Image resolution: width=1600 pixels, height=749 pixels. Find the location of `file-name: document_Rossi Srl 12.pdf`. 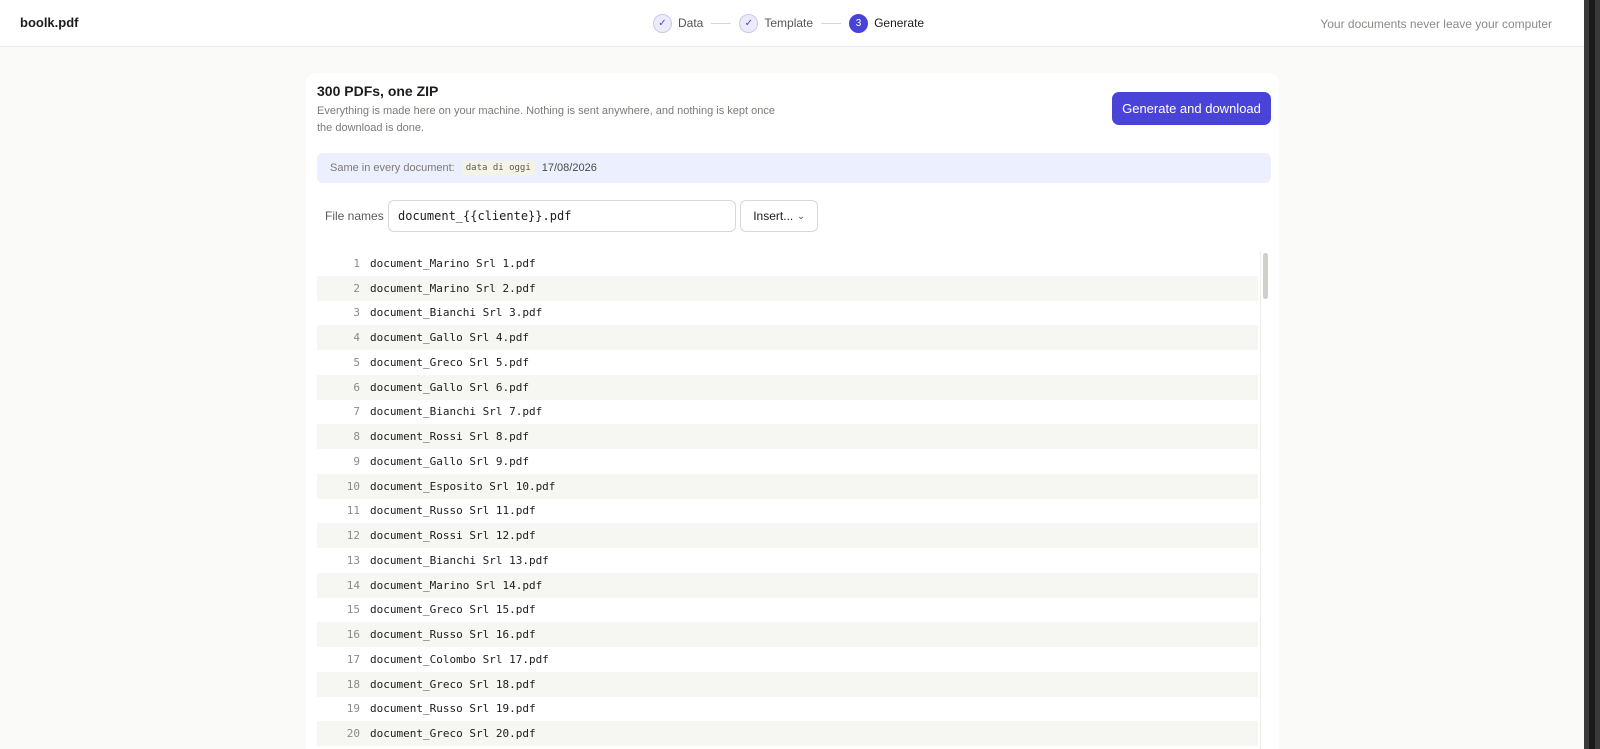

file-name: document_Rossi Srl 12.pdf is located at coordinates (453, 536).